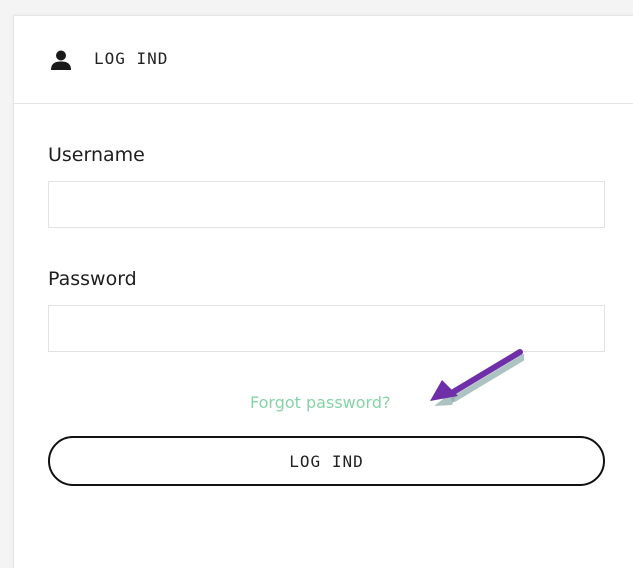 Image resolution: width=633 pixels, height=568 pixels. I want to click on page-title: LOG IND, so click(131, 58).